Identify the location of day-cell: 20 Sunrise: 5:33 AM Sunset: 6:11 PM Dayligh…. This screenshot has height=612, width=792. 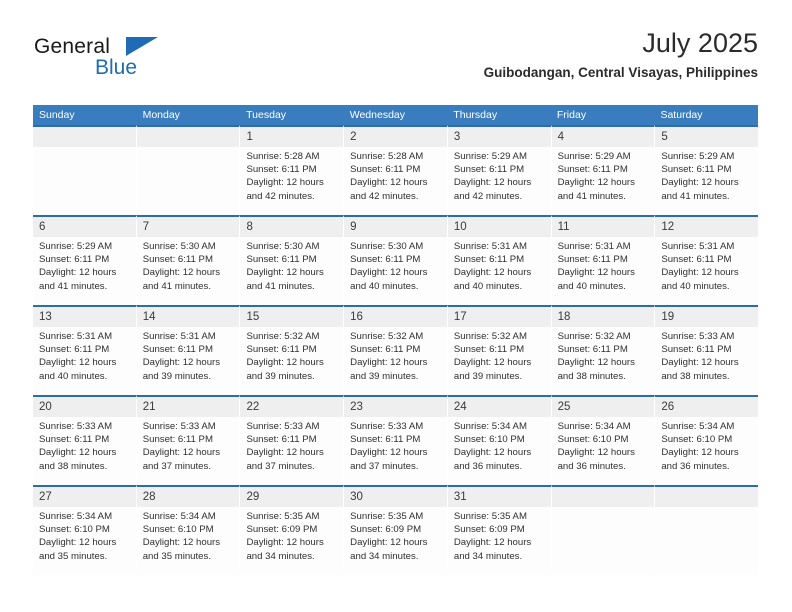
(85, 440).